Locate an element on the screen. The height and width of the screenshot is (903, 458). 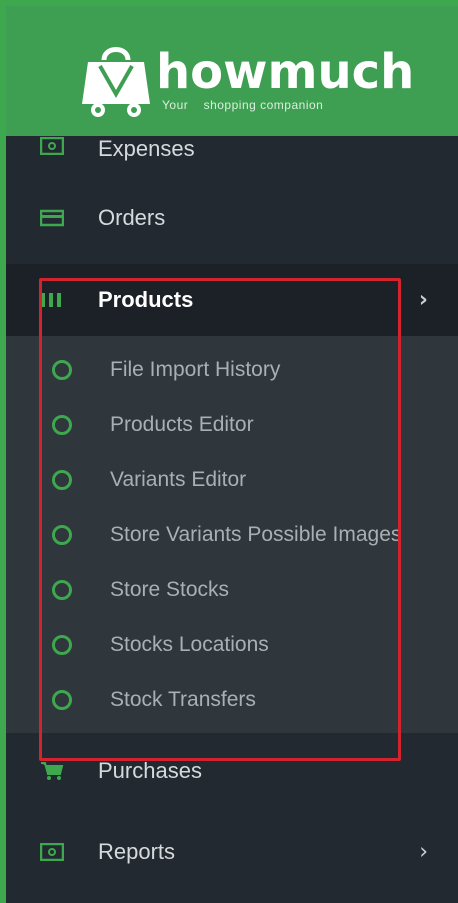
sidebar-item-label: Orders is located at coordinates (132, 217).